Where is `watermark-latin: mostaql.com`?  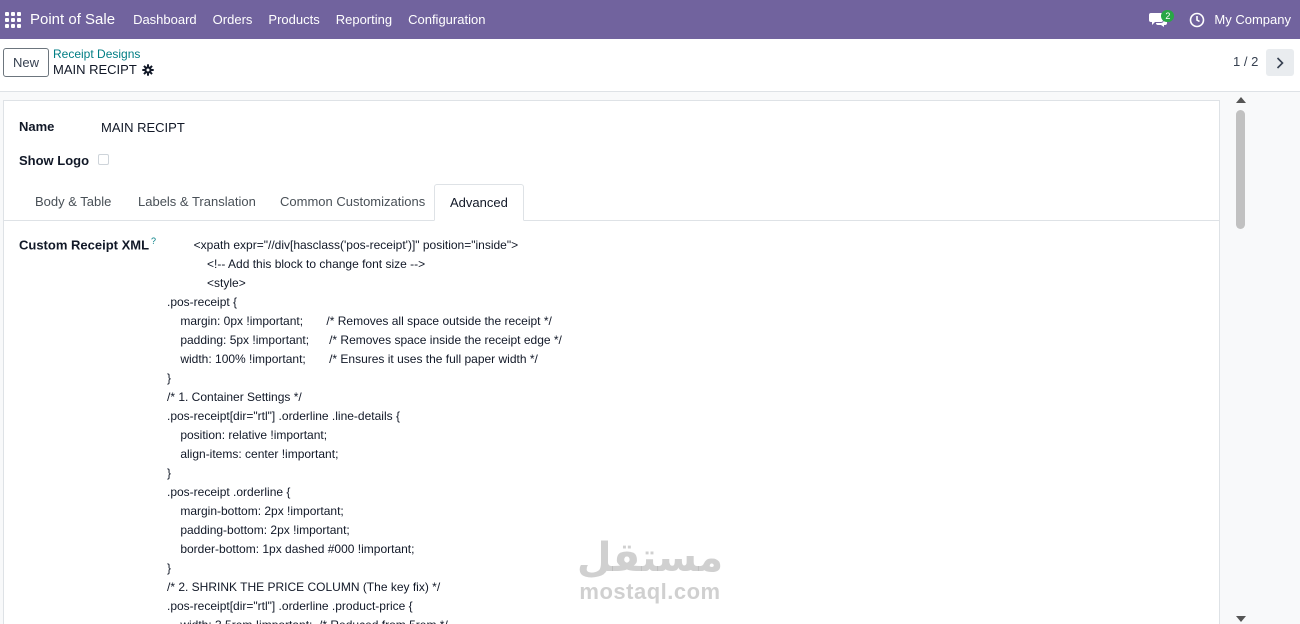
watermark-latin: mostaql.com is located at coordinates (650, 591).